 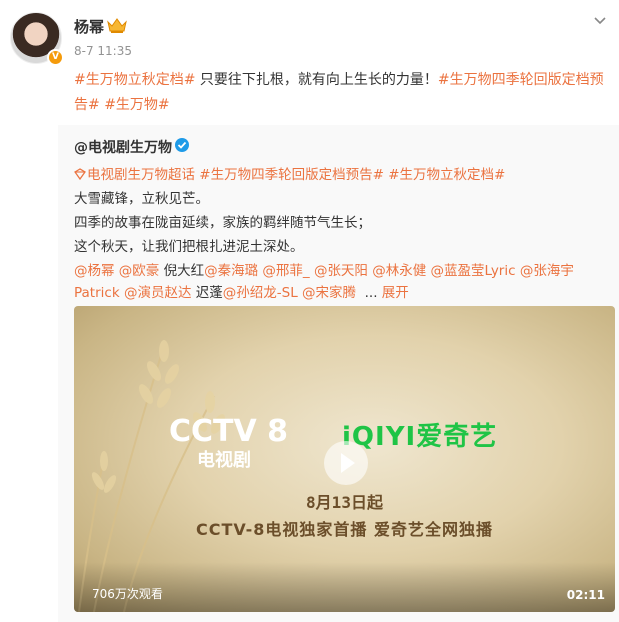 What do you see at coordinates (158, 293) in the screenshot?
I see `mention-link: @演员赵达` at bounding box center [158, 293].